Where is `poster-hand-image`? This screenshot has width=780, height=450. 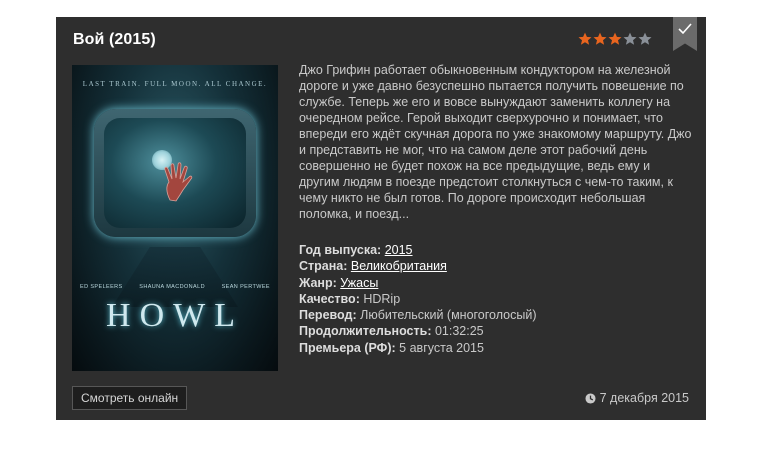 poster-hand-image is located at coordinates (178, 182).